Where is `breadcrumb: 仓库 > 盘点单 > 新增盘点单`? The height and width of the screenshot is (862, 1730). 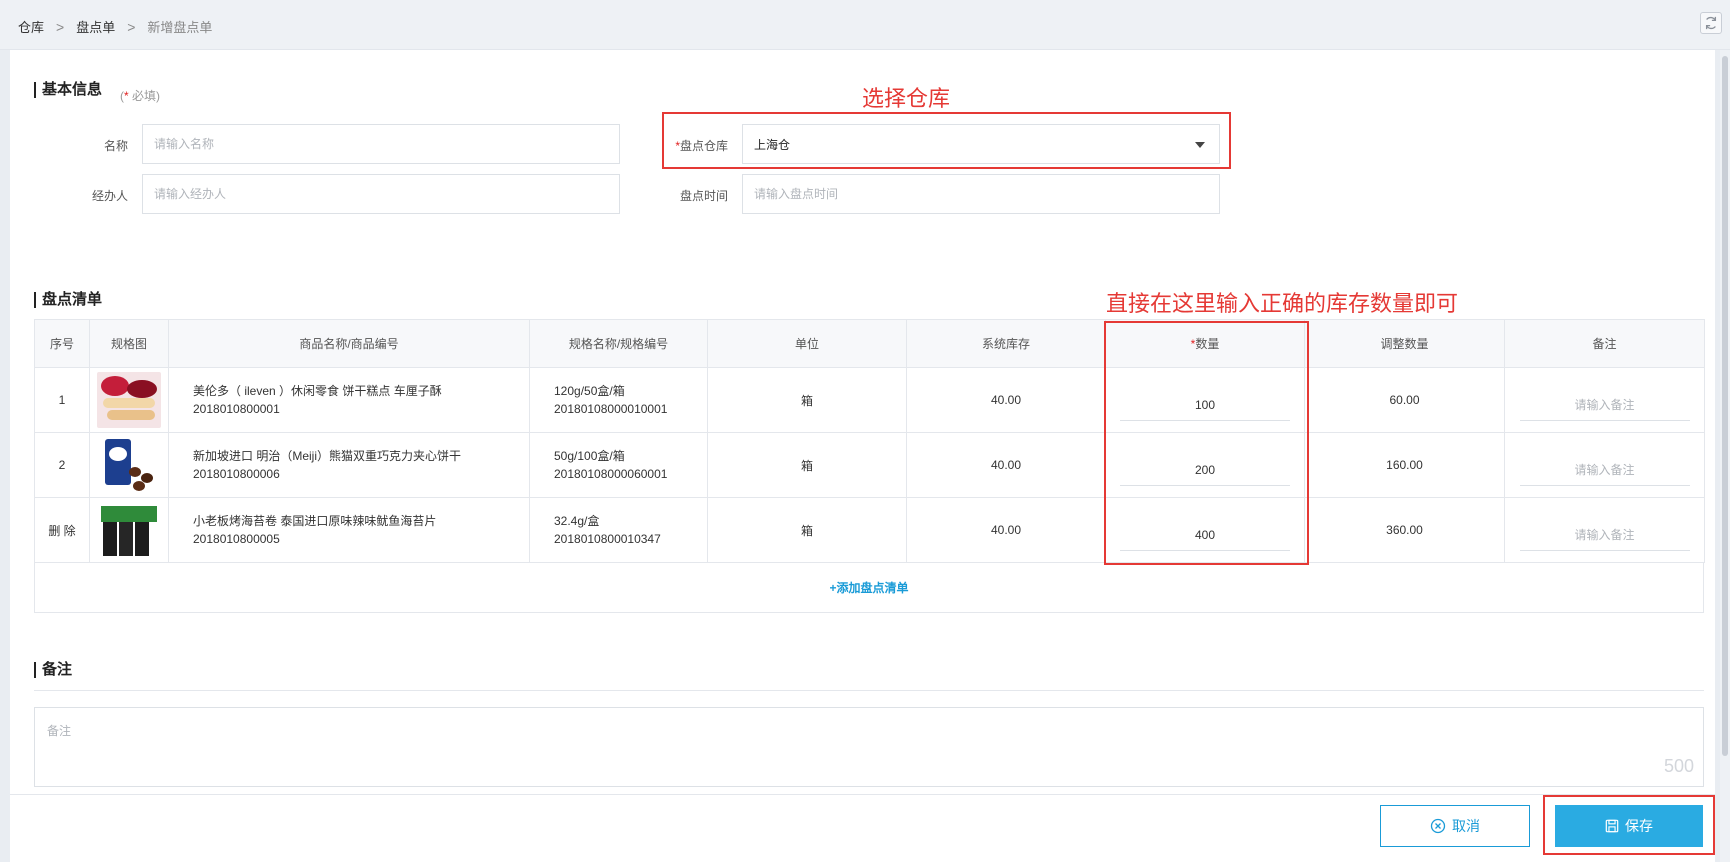
breadcrumb: 仓库 > 盘点单 > 新增盘点单 is located at coordinates (115, 26).